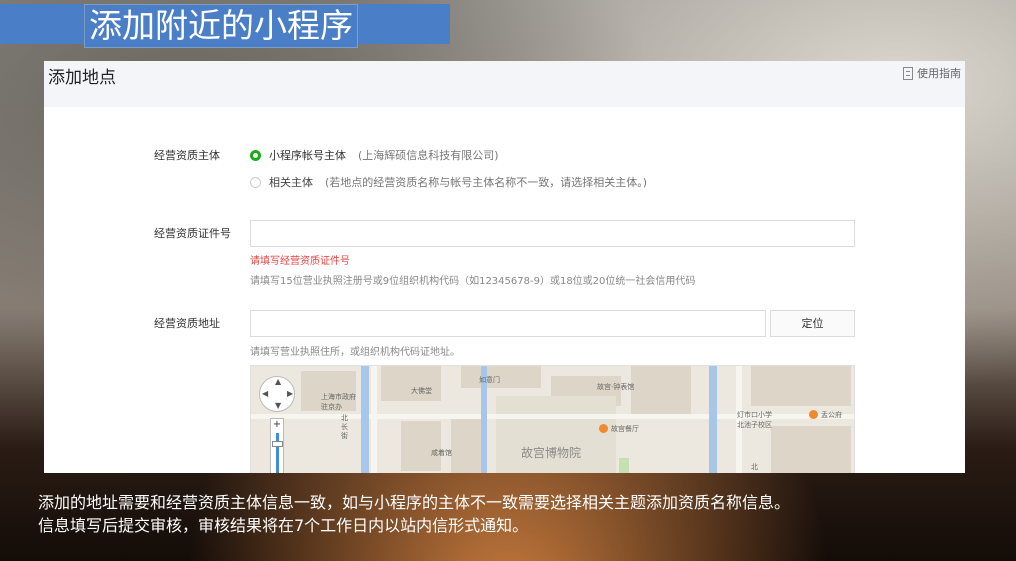 This screenshot has width=1016, height=561. What do you see at coordinates (939, 73) in the screenshot?
I see `guide-link-label: 使用指南` at bounding box center [939, 73].